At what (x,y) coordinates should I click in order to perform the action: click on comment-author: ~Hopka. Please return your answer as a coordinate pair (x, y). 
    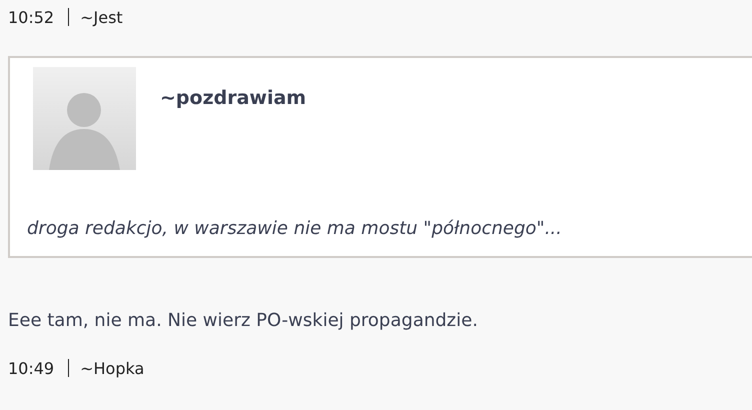
    Looking at the image, I should click on (112, 368).